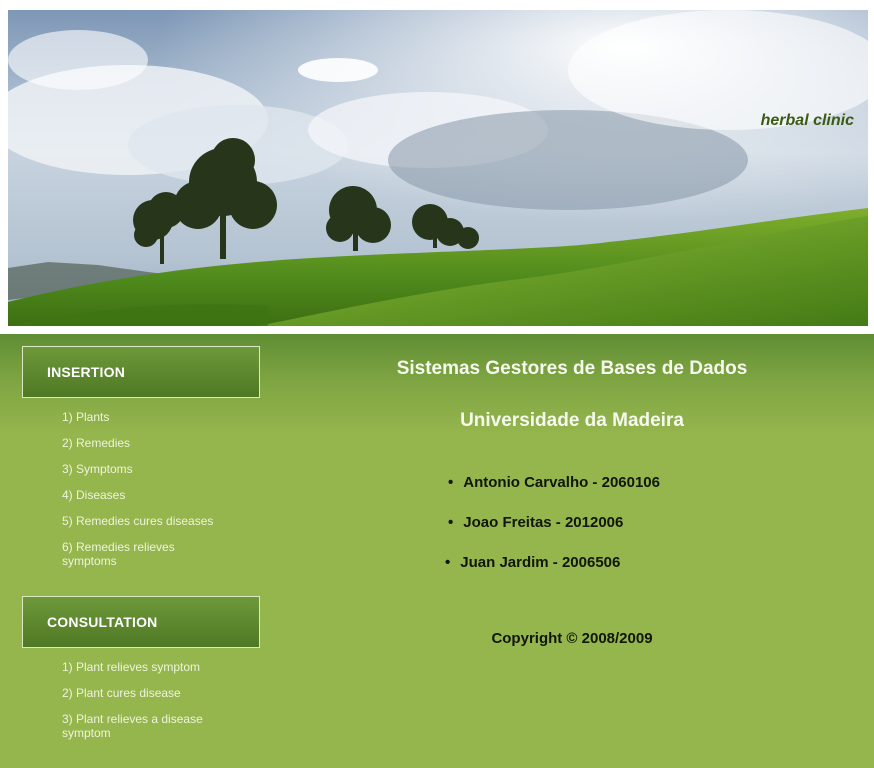  Describe the element at coordinates (543, 522) in the screenshot. I see `author-text: Joao Freitas - 2012006` at that location.